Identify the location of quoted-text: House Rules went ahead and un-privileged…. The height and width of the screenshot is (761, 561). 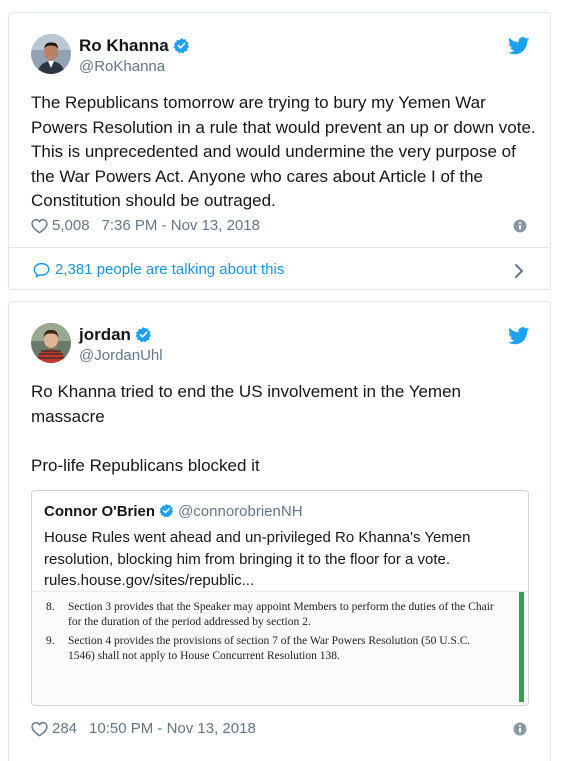
(279, 559).